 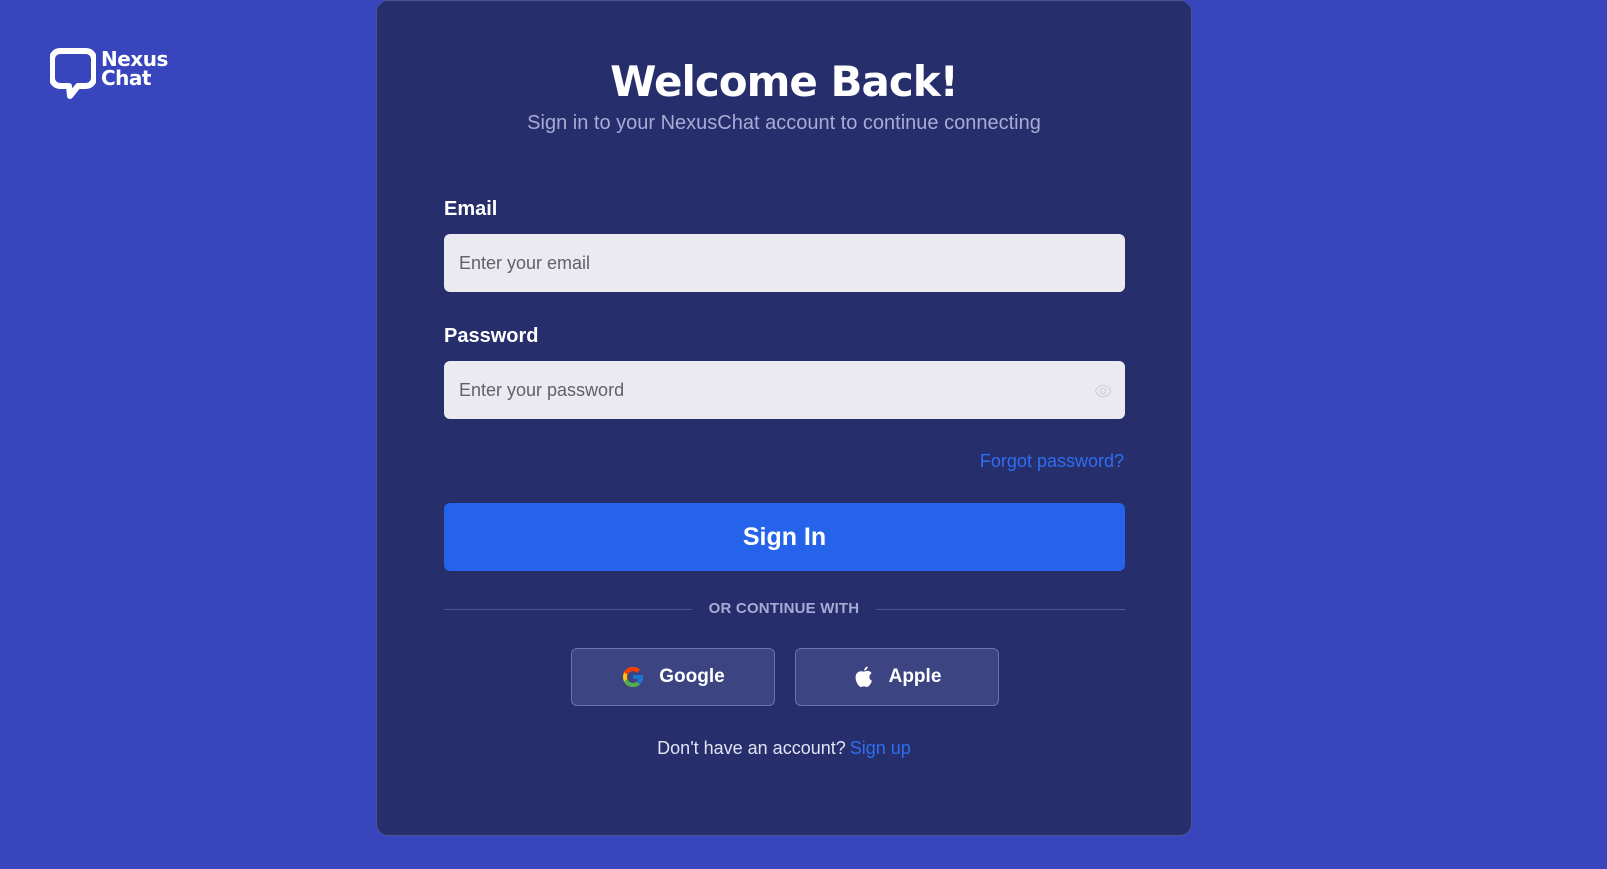 I want to click on brand-name: Nexus Chat, so click(x=134, y=69).